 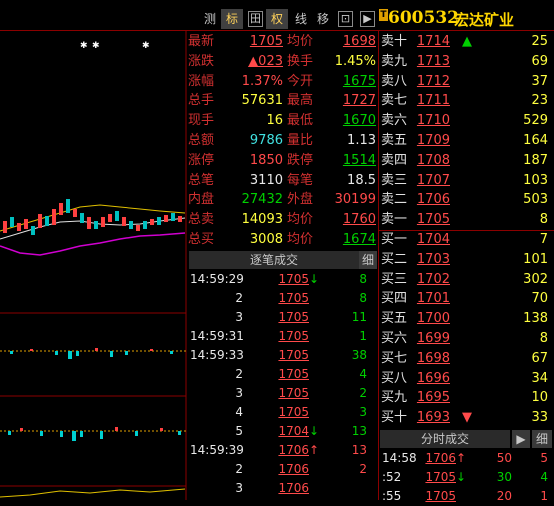 What do you see at coordinates (394, 338) in the screenshot?
I see `order-label: 买六` at bounding box center [394, 338].